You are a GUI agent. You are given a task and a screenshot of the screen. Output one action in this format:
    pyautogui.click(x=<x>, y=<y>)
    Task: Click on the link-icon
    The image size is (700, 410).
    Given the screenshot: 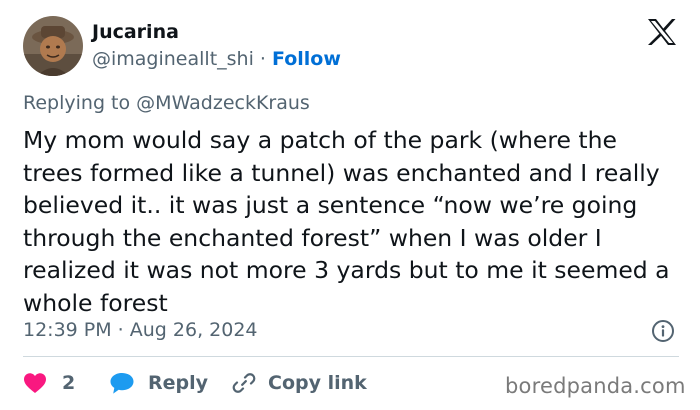 What is the action you would take?
    pyautogui.click(x=244, y=383)
    